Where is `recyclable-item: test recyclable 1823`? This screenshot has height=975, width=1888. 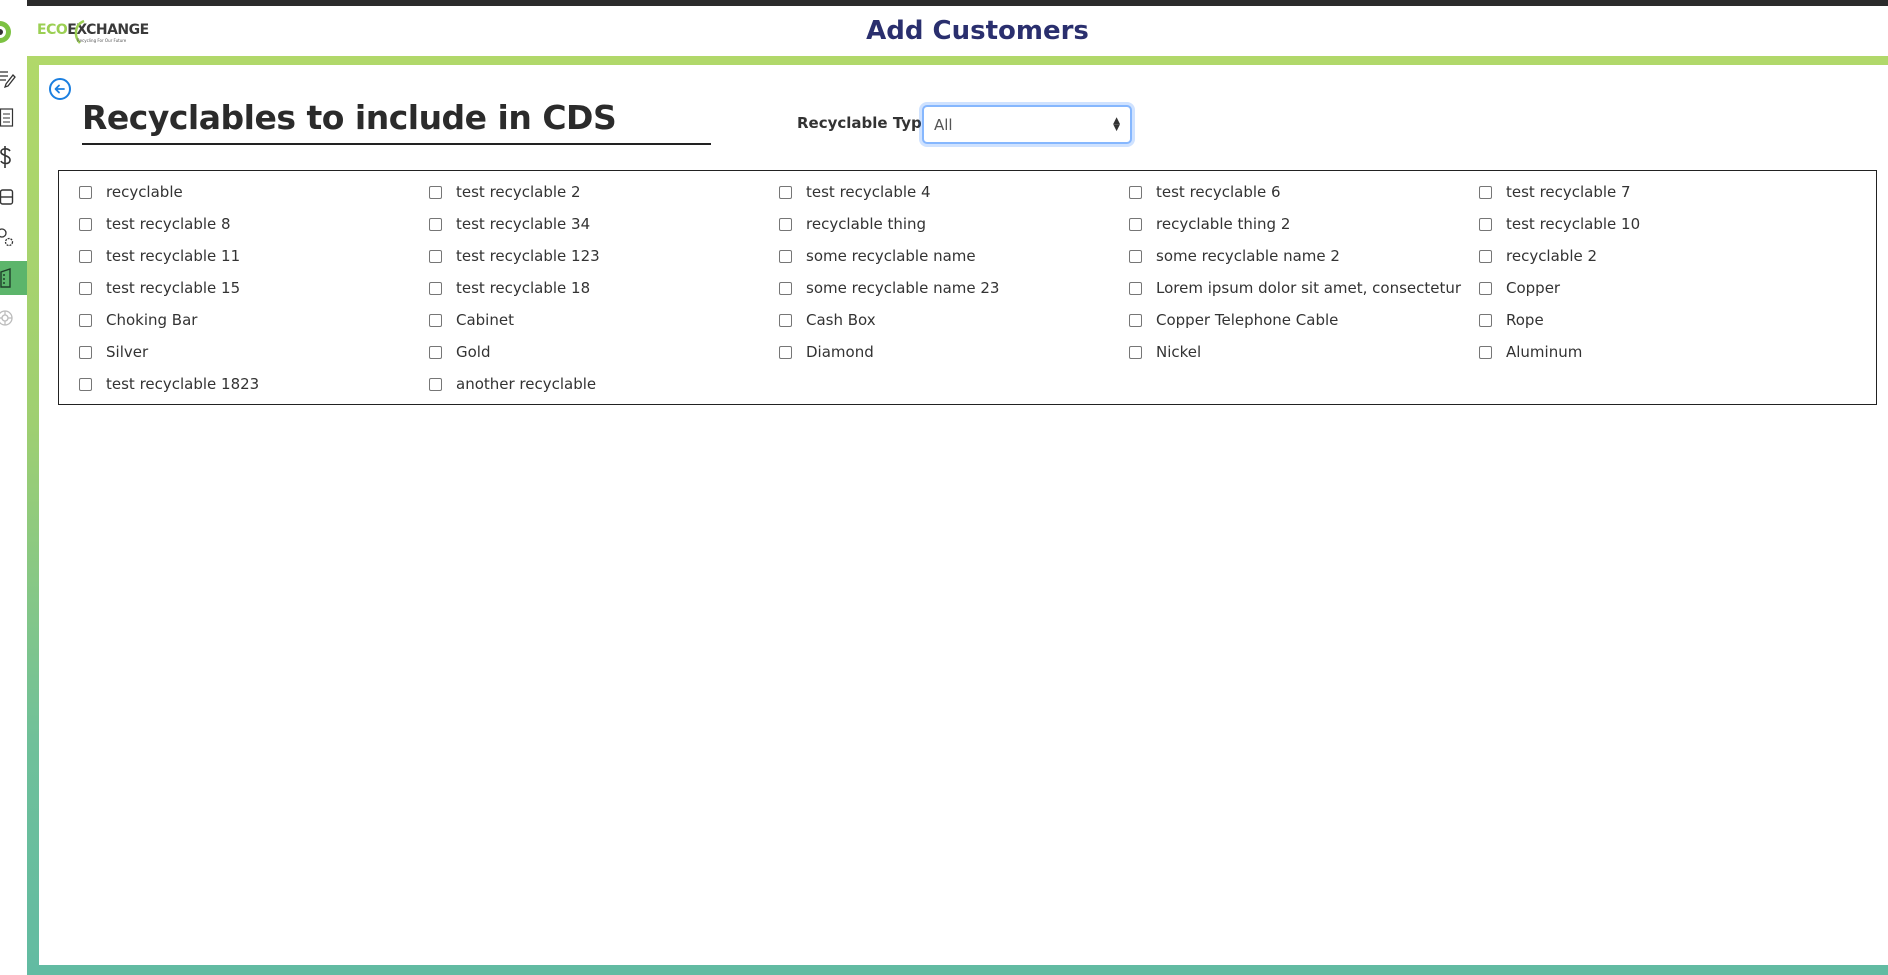 recyclable-item: test recyclable 1823 is located at coordinates (169, 384).